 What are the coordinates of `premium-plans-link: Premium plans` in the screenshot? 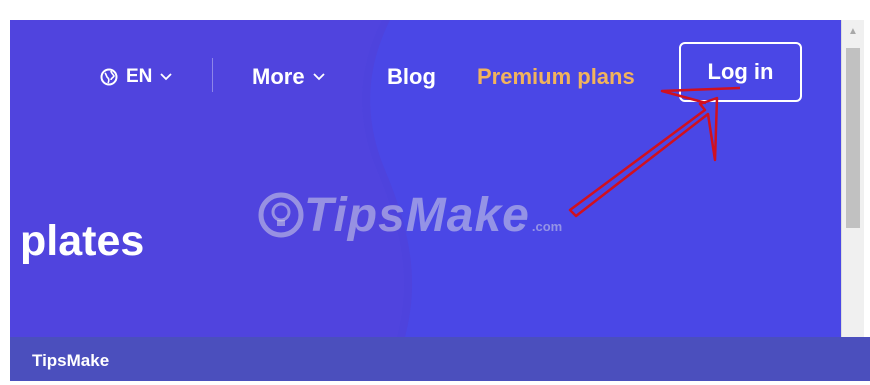 It's located at (556, 77).